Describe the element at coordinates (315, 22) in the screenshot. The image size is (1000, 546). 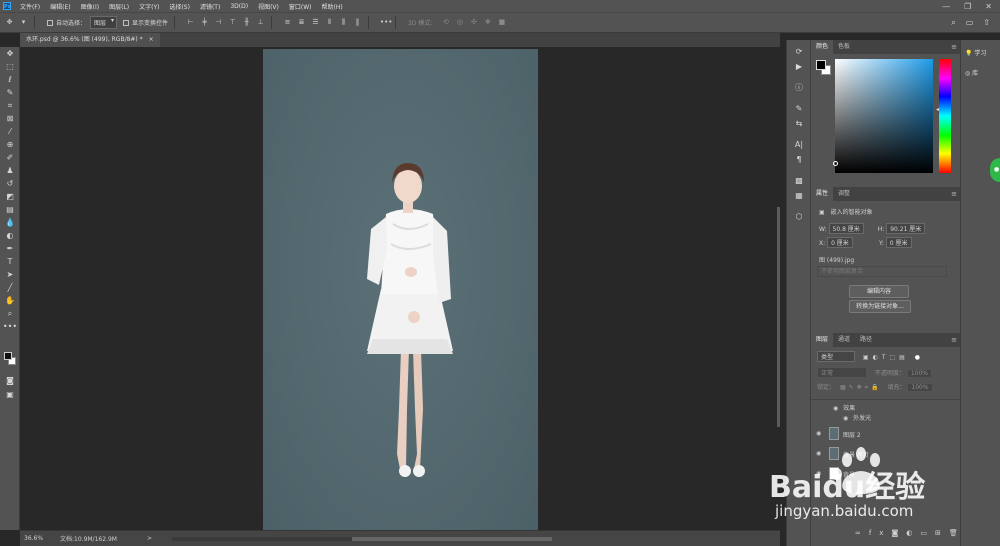
I see `distribute-bottom-icon: ☰` at that location.